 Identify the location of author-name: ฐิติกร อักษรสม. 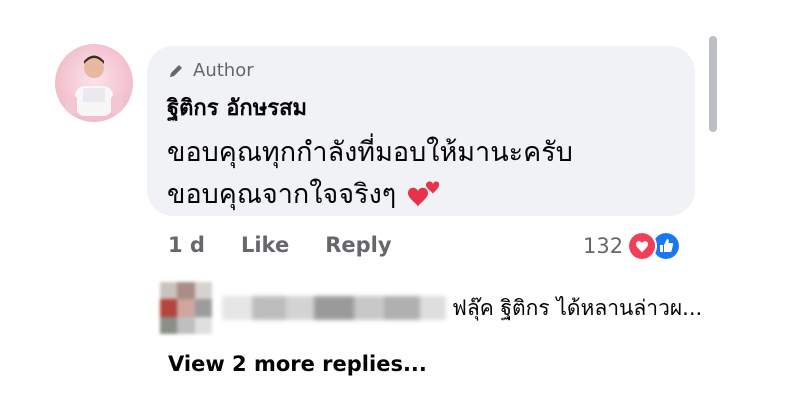
(237, 107).